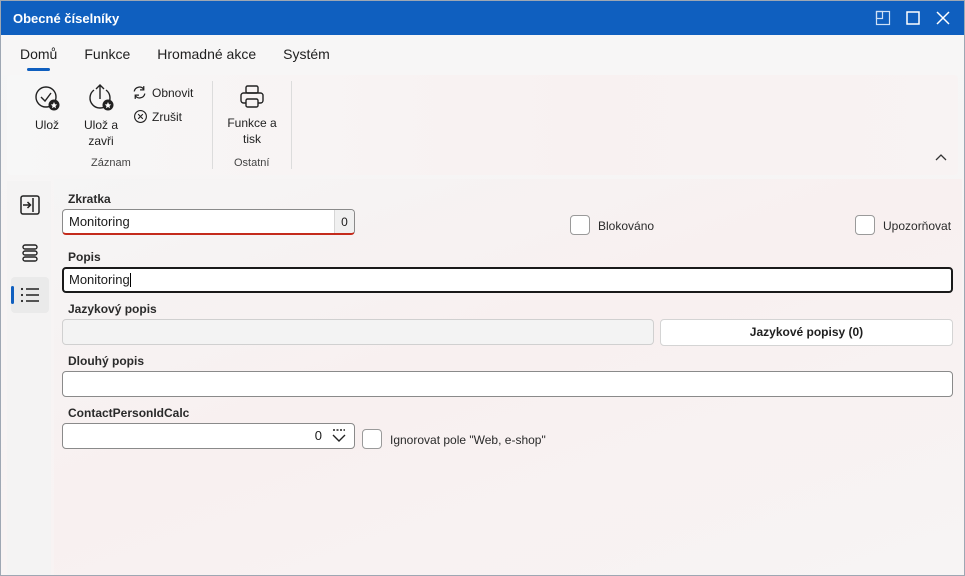  What do you see at coordinates (806, 332) in the screenshot?
I see `jazykove-popisy-button: Jazykové popisy (0)` at bounding box center [806, 332].